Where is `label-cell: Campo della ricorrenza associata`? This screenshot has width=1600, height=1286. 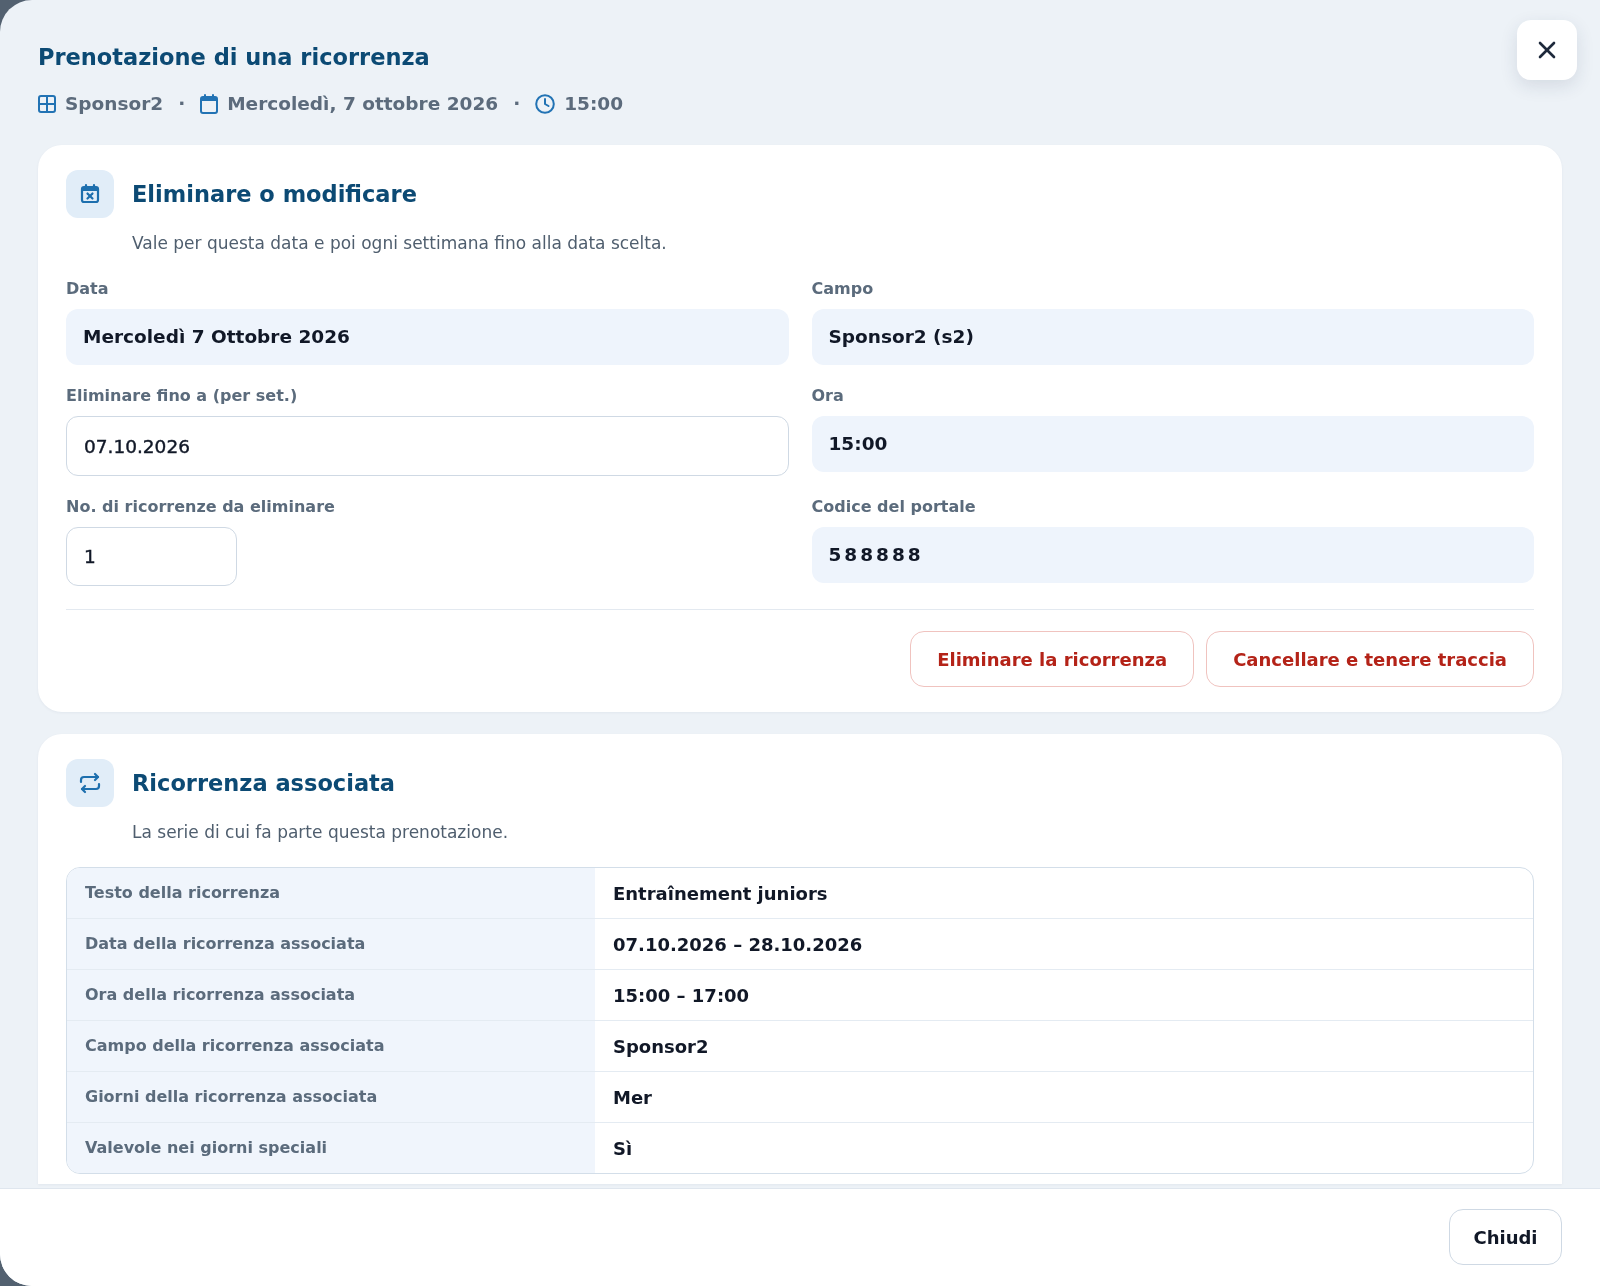 label-cell: Campo della ricorrenza associata is located at coordinates (331, 1046).